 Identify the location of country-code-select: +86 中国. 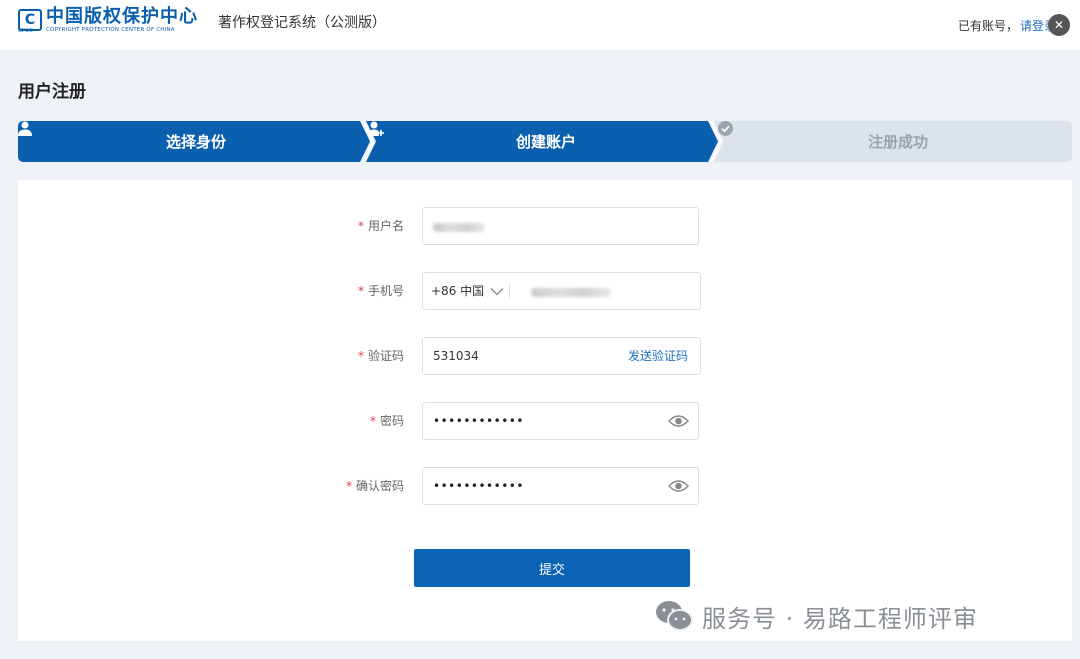
(467, 291).